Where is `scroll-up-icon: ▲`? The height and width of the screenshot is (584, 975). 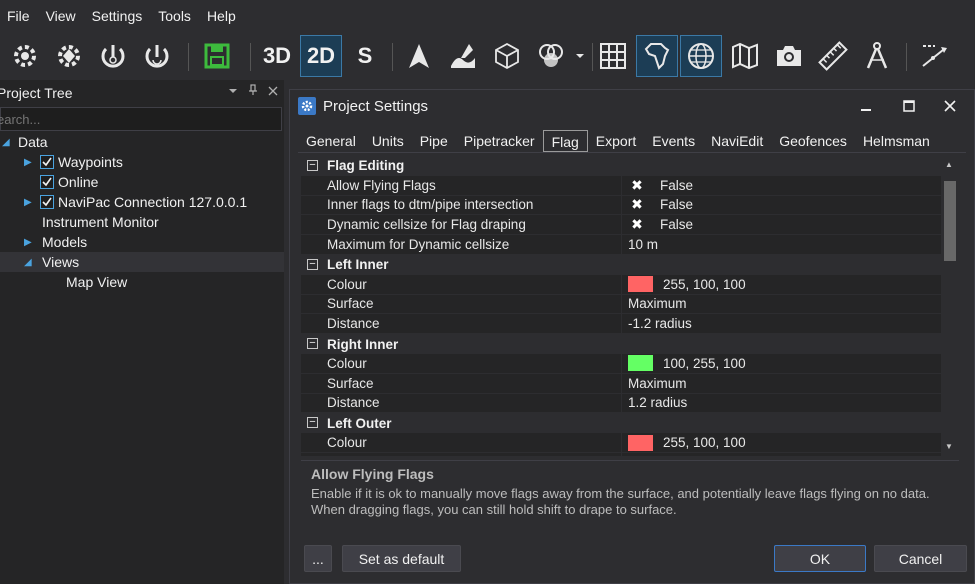 scroll-up-icon: ▲ is located at coordinates (949, 164).